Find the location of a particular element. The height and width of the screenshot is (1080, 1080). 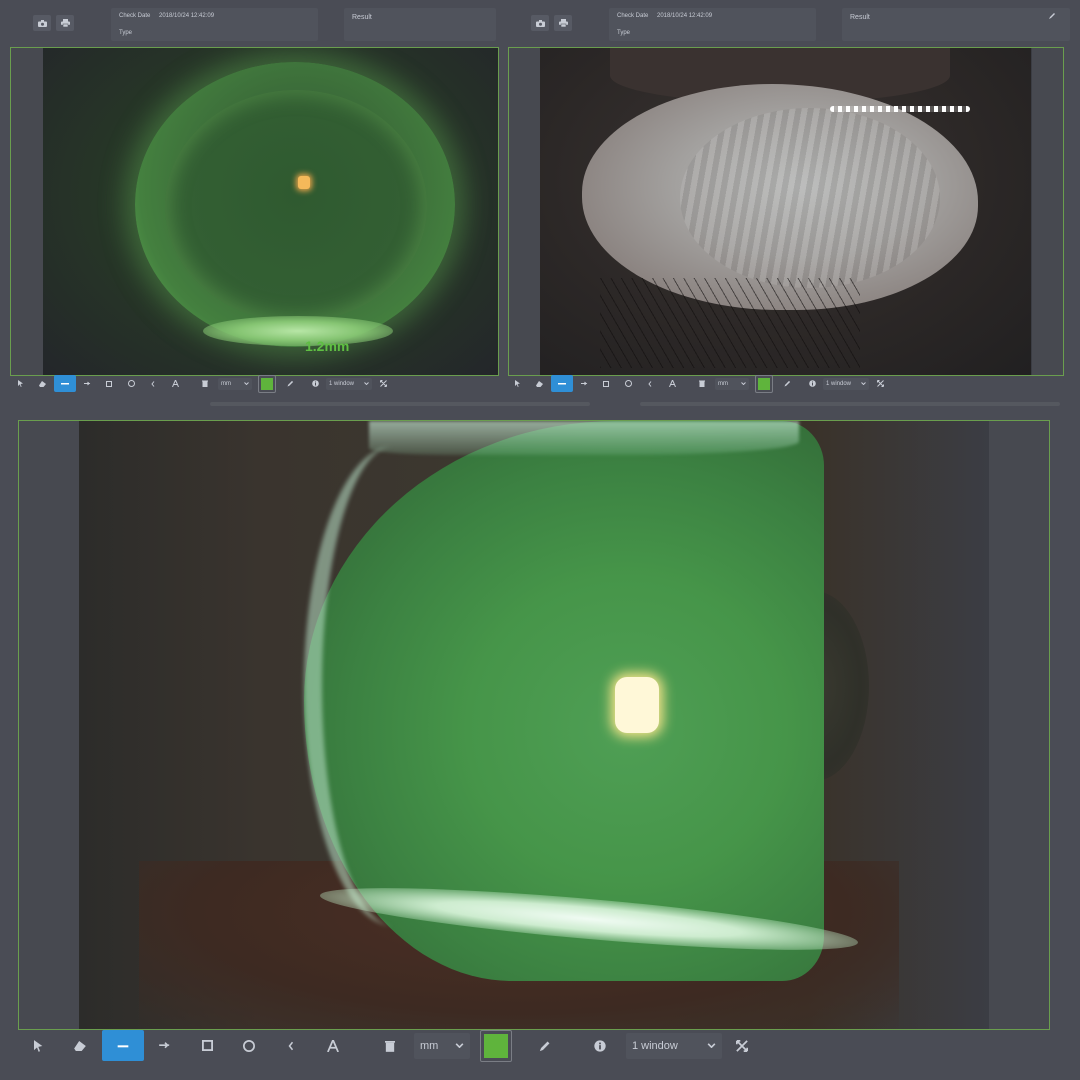

check-info-box-left: Check Date 2018/10/24 12:42:09 Type is located at coordinates (214, 24).